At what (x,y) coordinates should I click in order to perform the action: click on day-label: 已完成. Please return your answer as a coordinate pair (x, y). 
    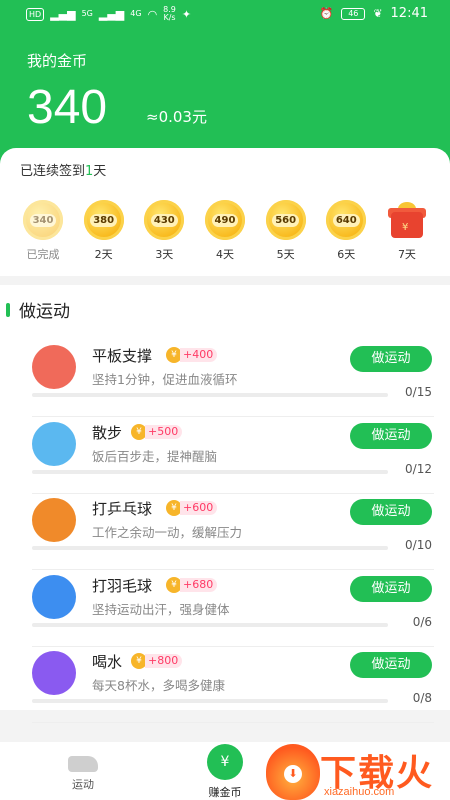
    Looking at the image, I should click on (43, 254).